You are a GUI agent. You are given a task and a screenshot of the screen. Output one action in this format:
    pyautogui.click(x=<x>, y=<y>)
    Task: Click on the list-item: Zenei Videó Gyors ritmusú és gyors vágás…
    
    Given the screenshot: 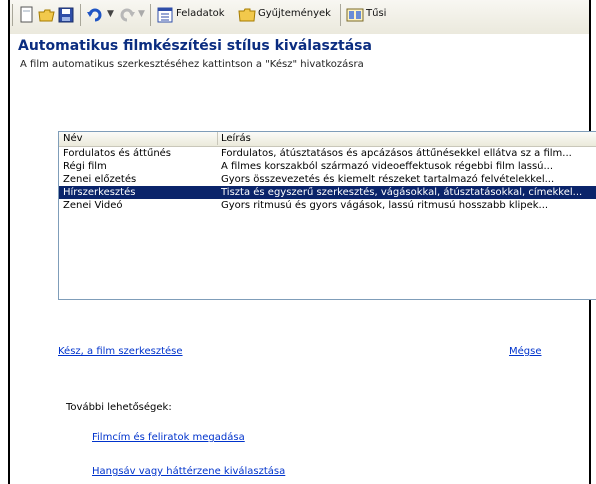 What is the action you would take?
    pyautogui.click(x=327, y=205)
    